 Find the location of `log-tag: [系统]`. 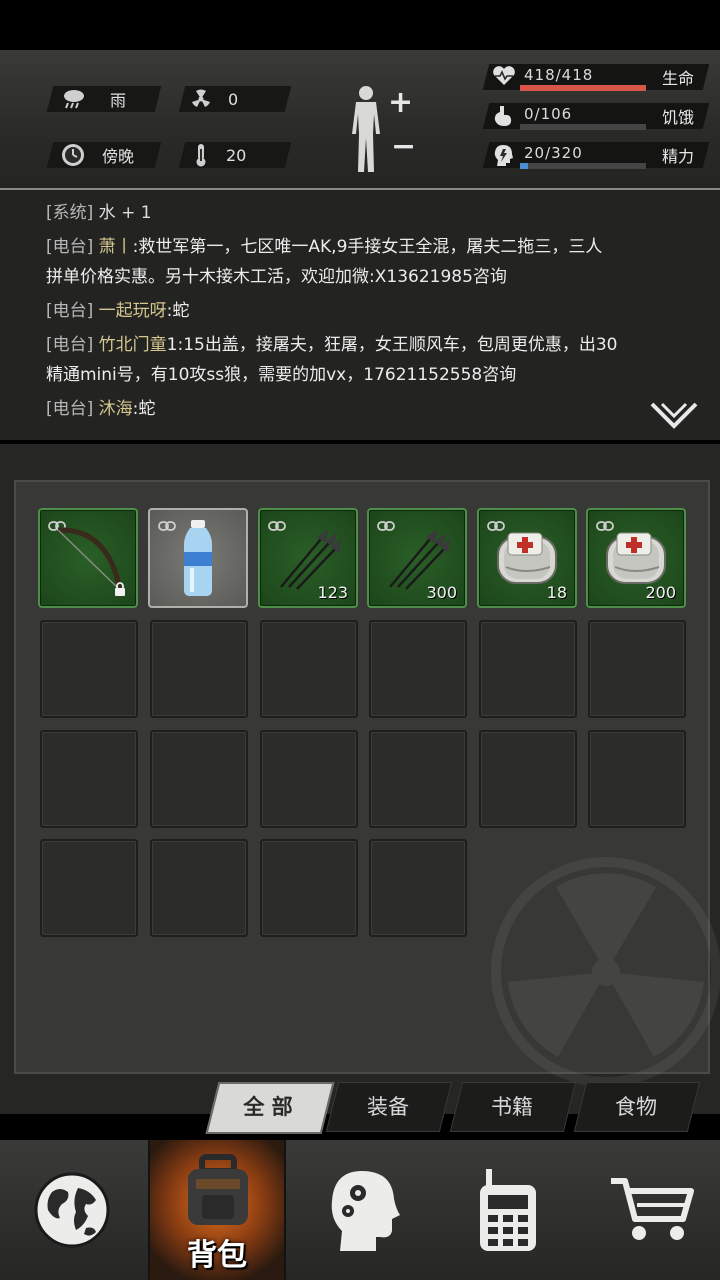

log-tag: [系统] is located at coordinates (72, 213).